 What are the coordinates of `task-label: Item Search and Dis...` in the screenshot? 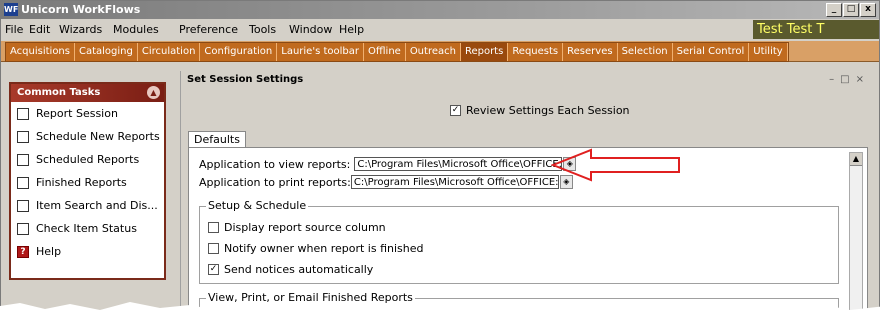 It's located at (97, 205).